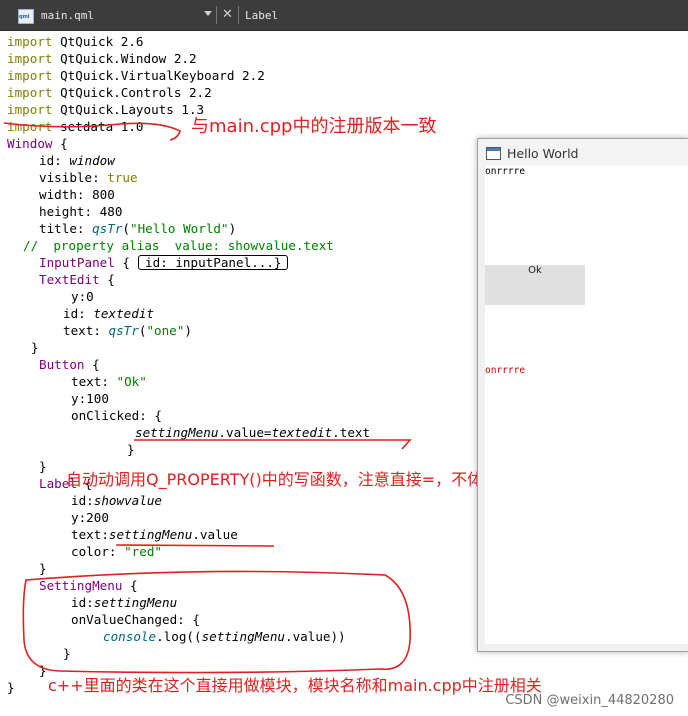 The height and width of the screenshot is (716, 688). Describe the element at coordinates (505, 370) in the screenshot. I see `value-label: onrrrre` at that location.